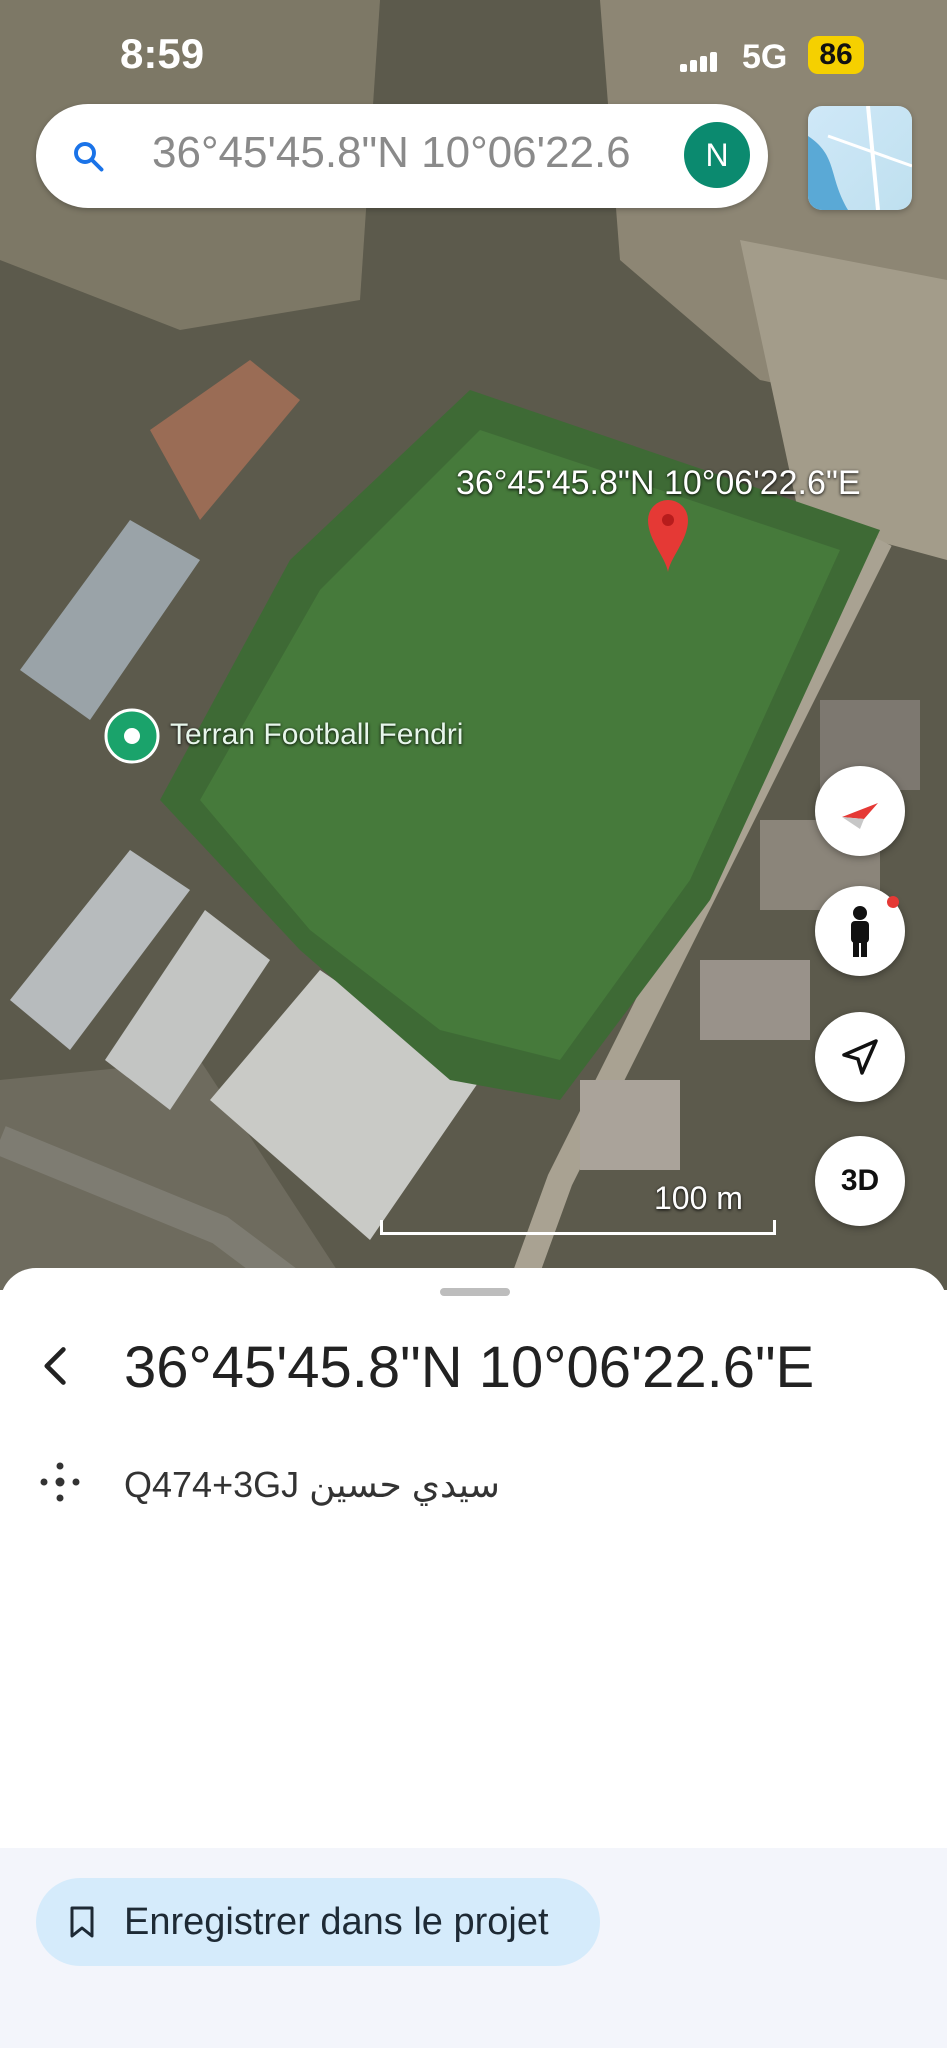  I want to click on plus-code-icon, so click(60, 1482).